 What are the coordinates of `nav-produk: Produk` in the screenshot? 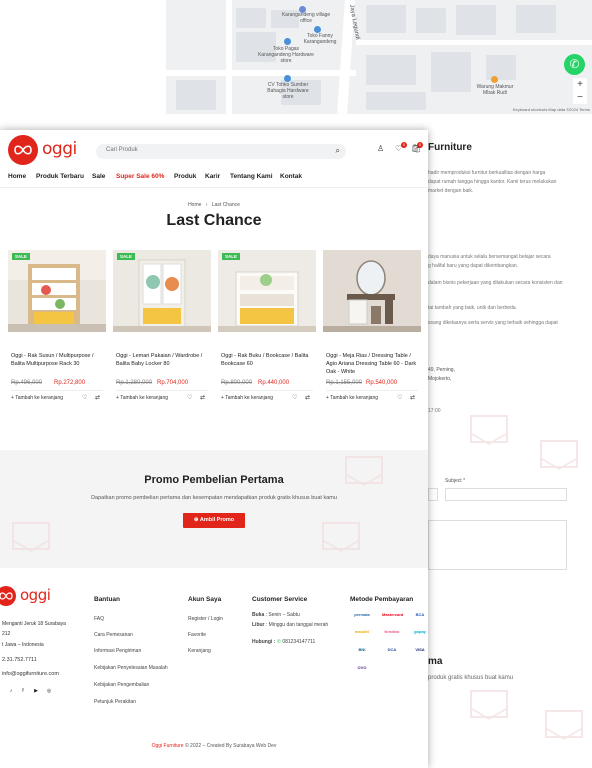 It's located at (185, 176).